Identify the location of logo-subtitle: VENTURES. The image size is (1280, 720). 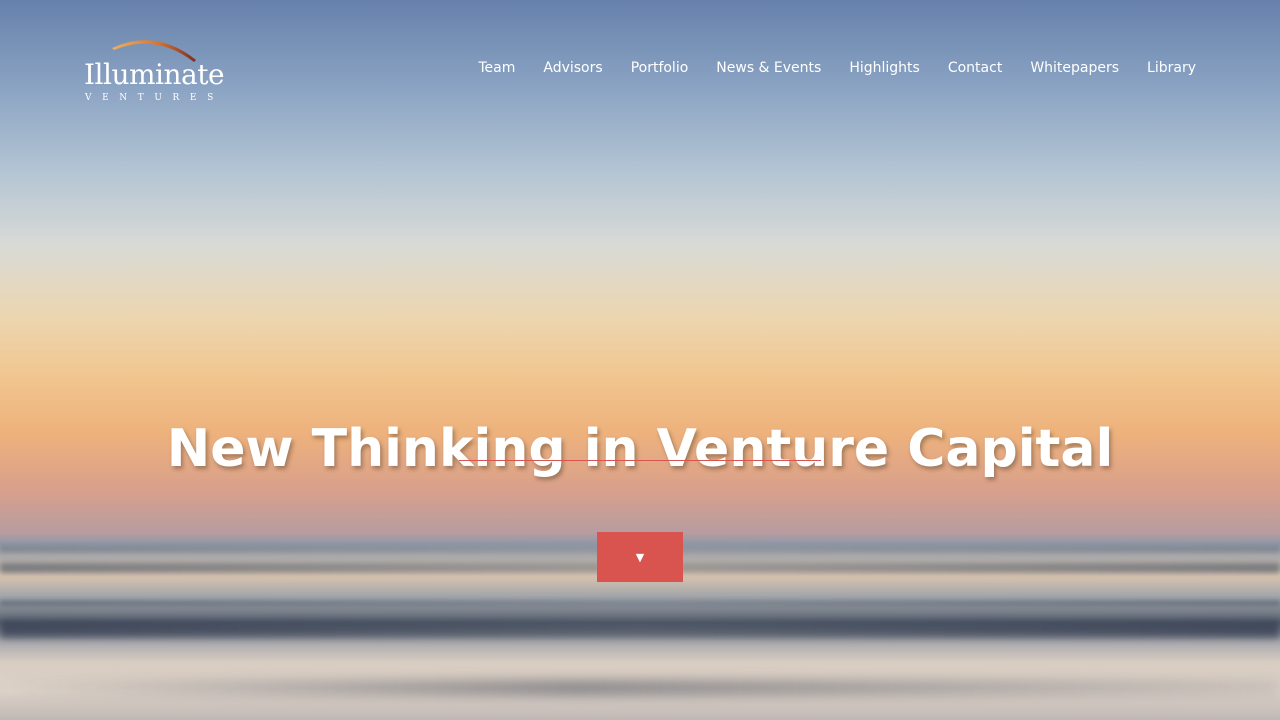
(154, 98).